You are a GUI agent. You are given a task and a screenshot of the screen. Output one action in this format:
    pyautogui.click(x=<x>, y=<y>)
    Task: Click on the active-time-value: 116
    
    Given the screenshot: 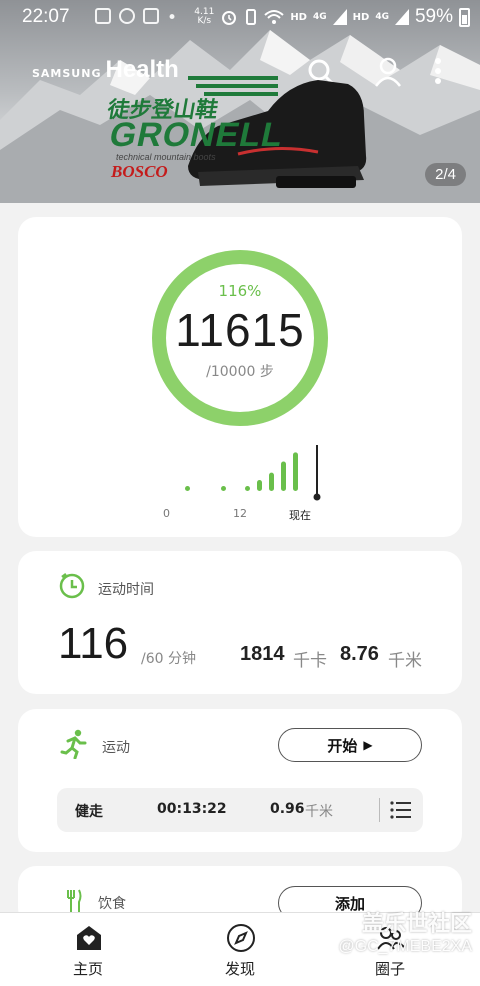 What is the action you would take?
    pyautogui.click(x=93, y=643)
    